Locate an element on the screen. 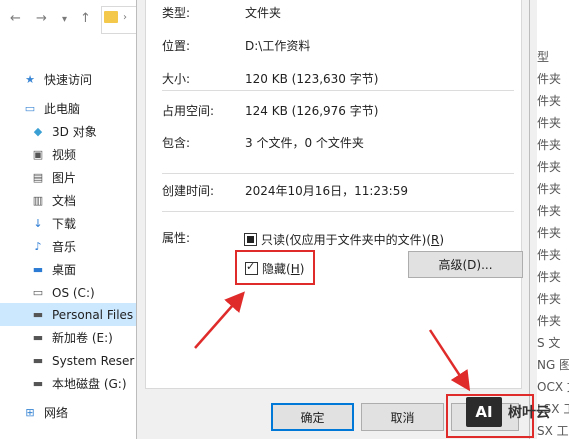 The height and width of the screenshot is (439, 569). arrow-to-hidden is located at coordinates (219, 320).